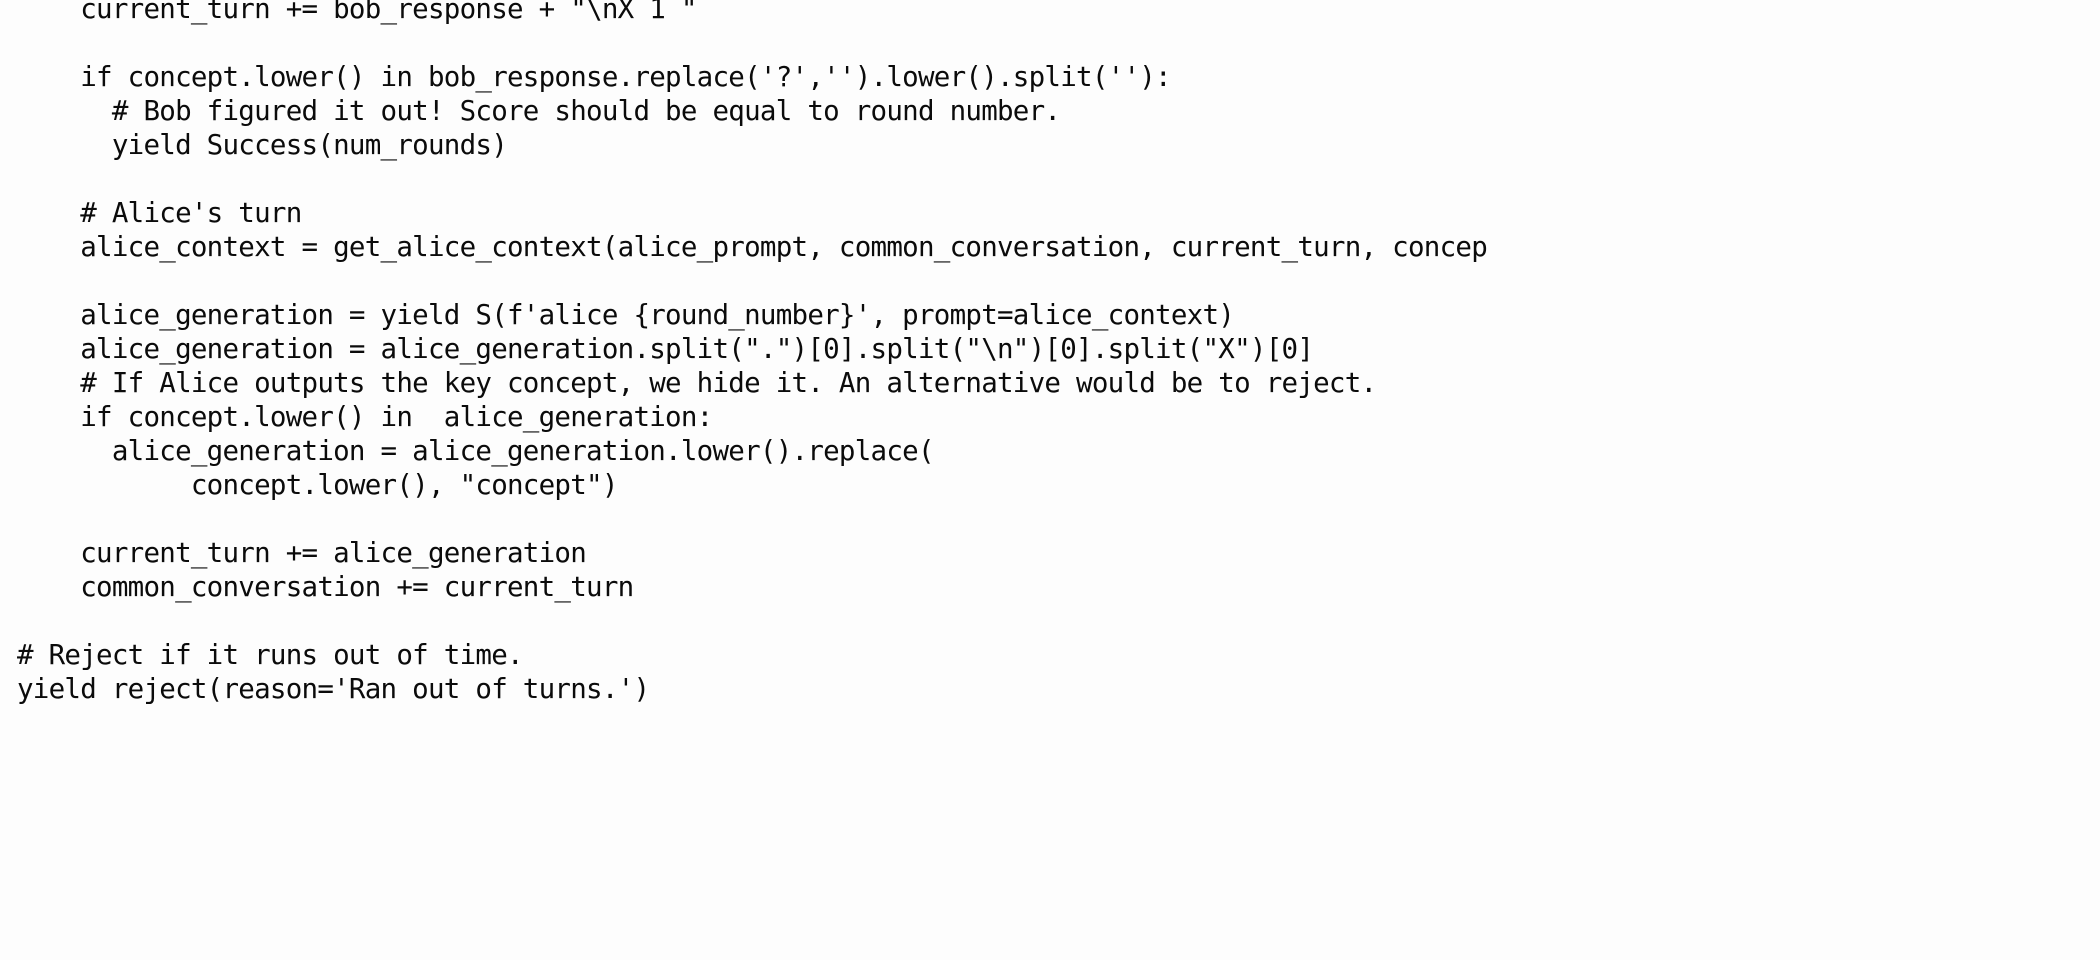  What do you see at coordinates (365, 417) in the screenshot?
I see `code-line: if concept.lower() in alice_generation:` at bounding box center [365, 417].